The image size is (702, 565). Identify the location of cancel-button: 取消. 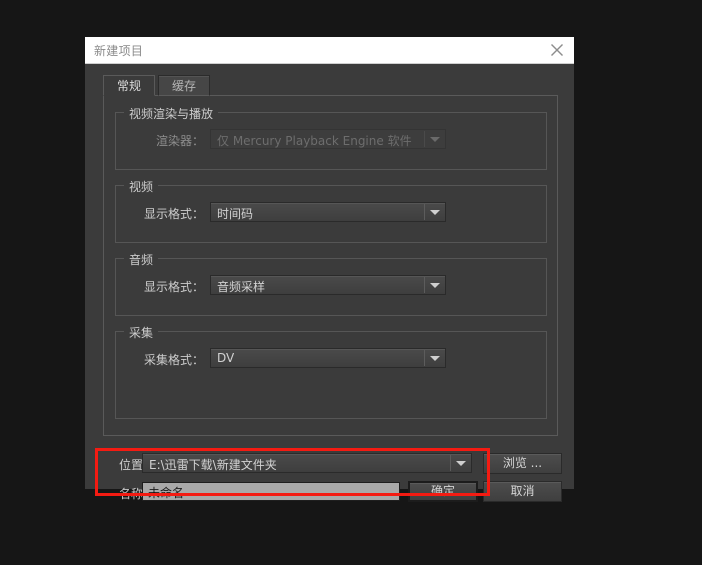
(522, 491).